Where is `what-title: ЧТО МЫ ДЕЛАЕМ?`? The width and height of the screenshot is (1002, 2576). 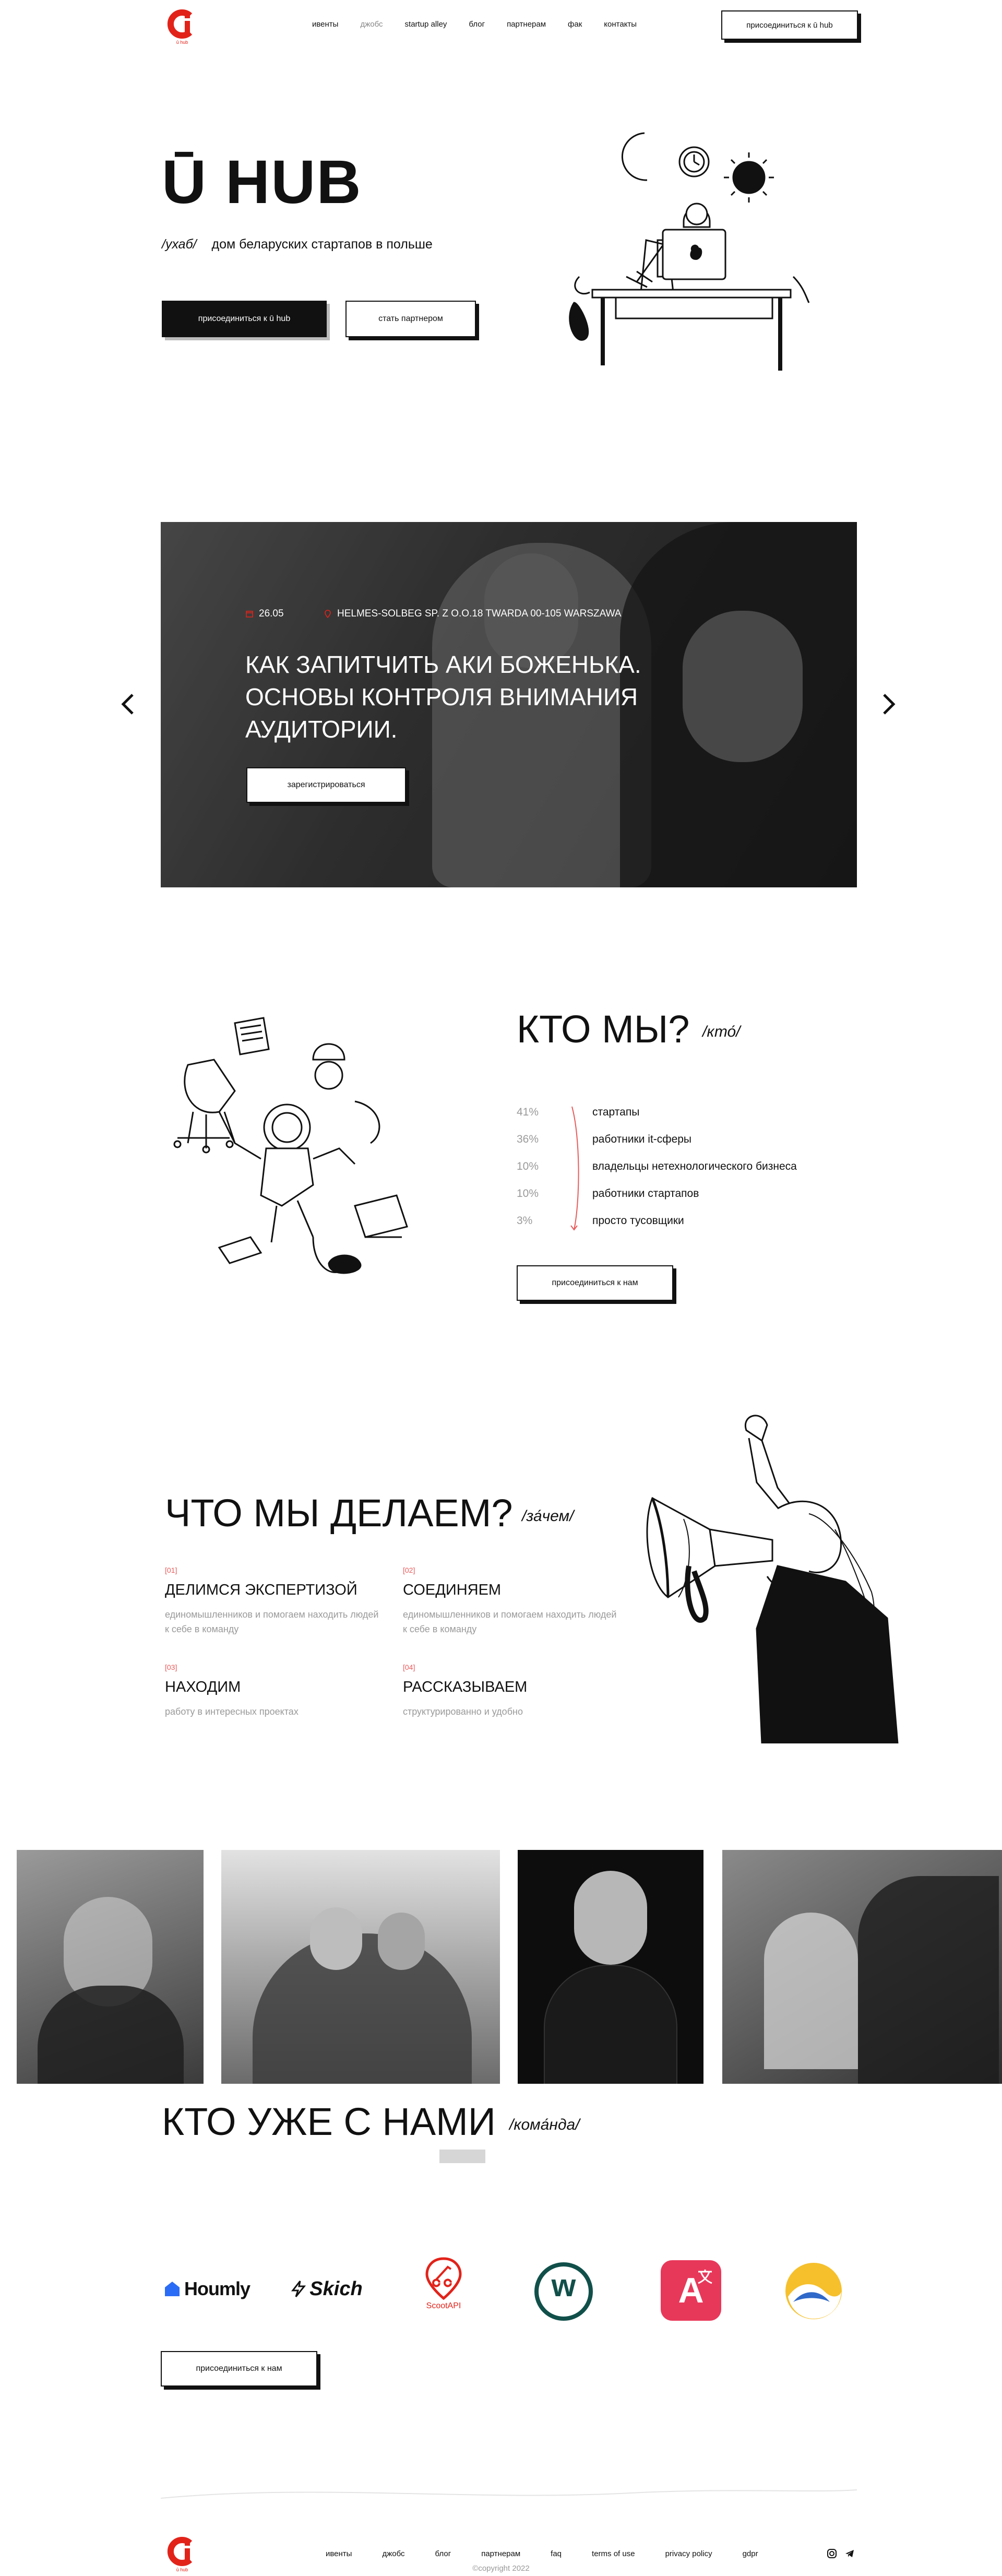
what-title: ЧТО МЫ ДЕЛАЕМ? is located at coordinates (339, 1513).